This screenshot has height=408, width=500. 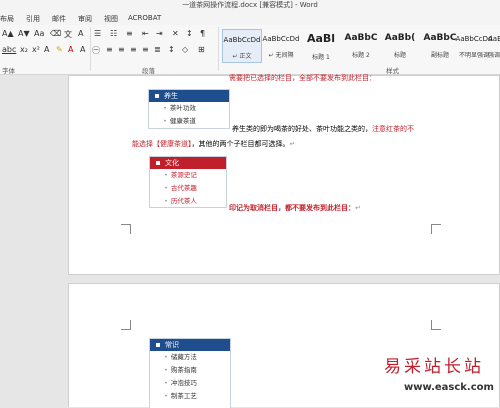 What do you see at coordinates (361, 55) in the screenshot?
I see `style-name: 标题 2` at bounding box center [361, 55].